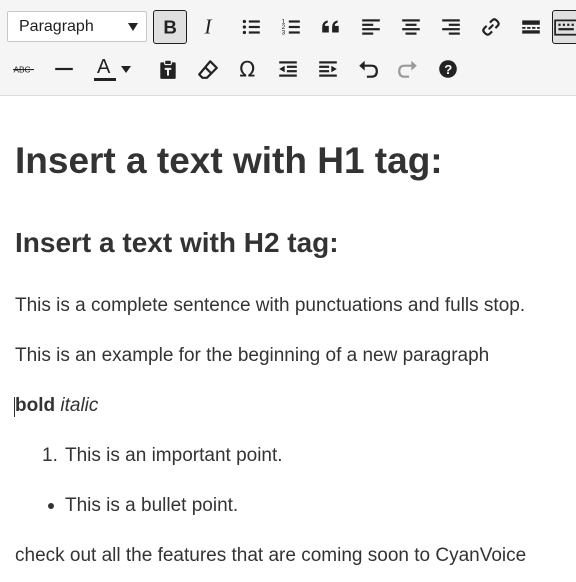  I want to click on toolbar-toggle-button, so click(564, 27).